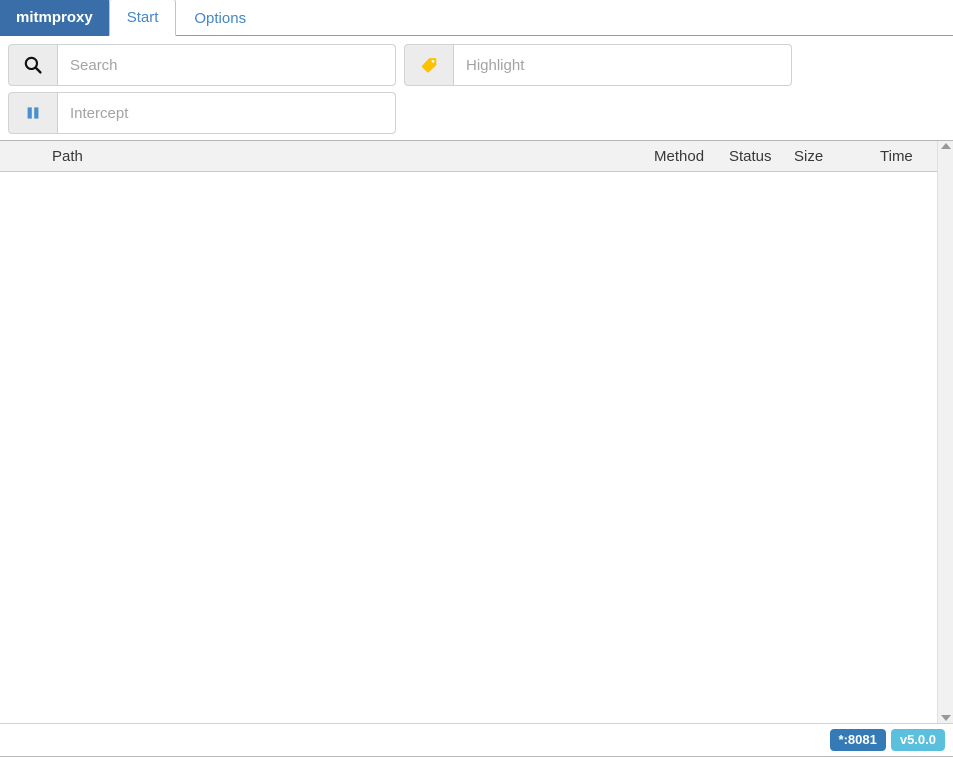 The width and height of the screenshot is (953, 757). Describe the element at coordinates (476, 18) in the screenshot. I see `app-header: mitmproxy Start Options` at that location.